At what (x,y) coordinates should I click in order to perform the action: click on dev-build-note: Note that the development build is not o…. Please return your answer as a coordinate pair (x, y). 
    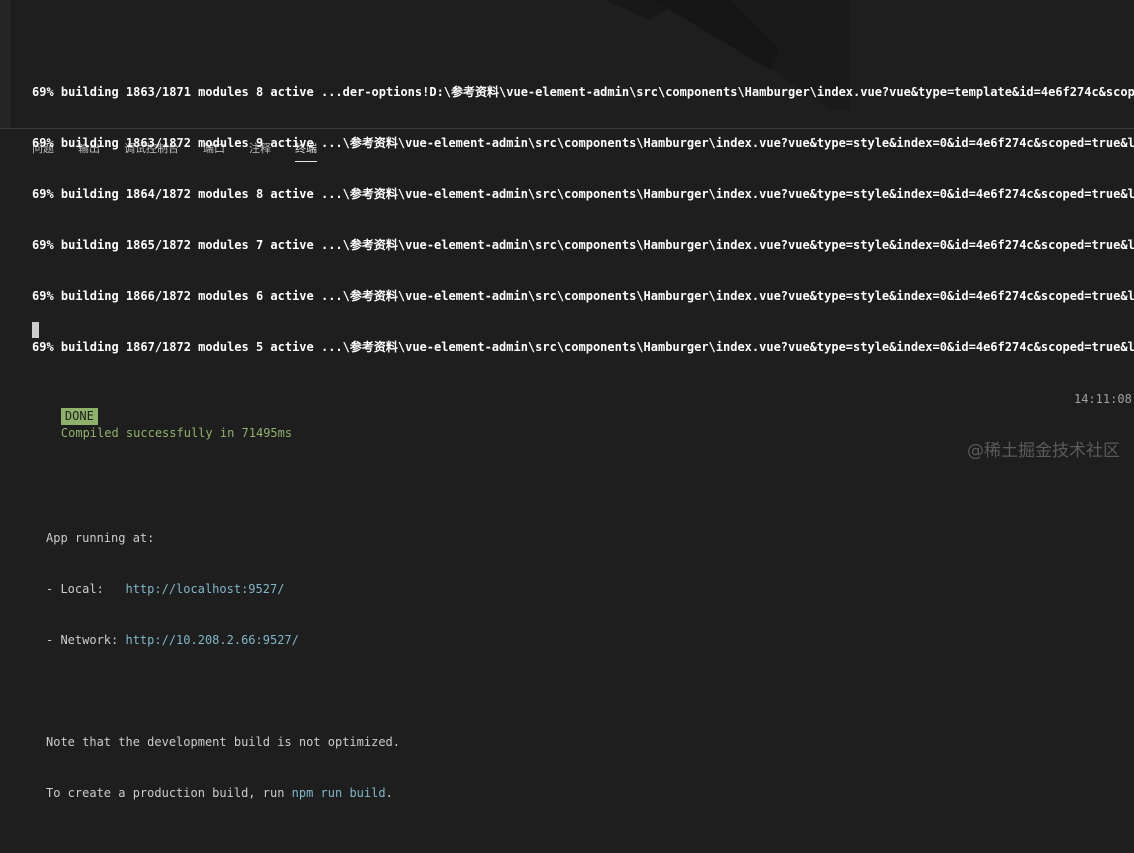
    Looking at the image, I should click on (590, 742).